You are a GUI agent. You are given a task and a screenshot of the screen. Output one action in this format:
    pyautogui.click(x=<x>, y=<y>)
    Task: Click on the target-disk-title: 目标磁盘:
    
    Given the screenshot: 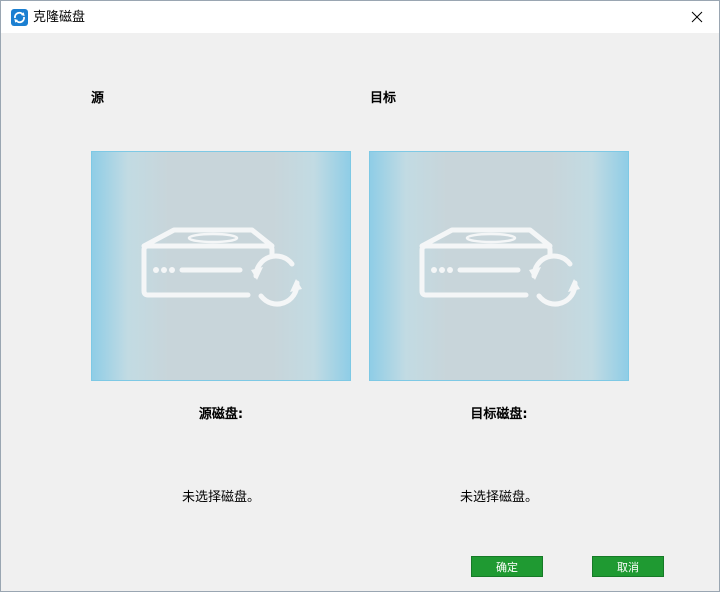 What is the action you would take?
    pyautogui.click(x=499, y=414)
    